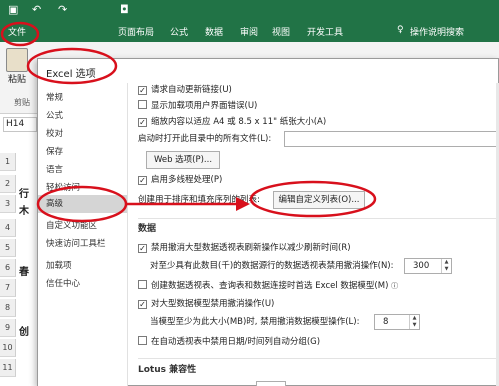  What do you see at coordinates (8, 204) in the screenshot?
I see `row-header: 3` at bounding box center [8, 204].